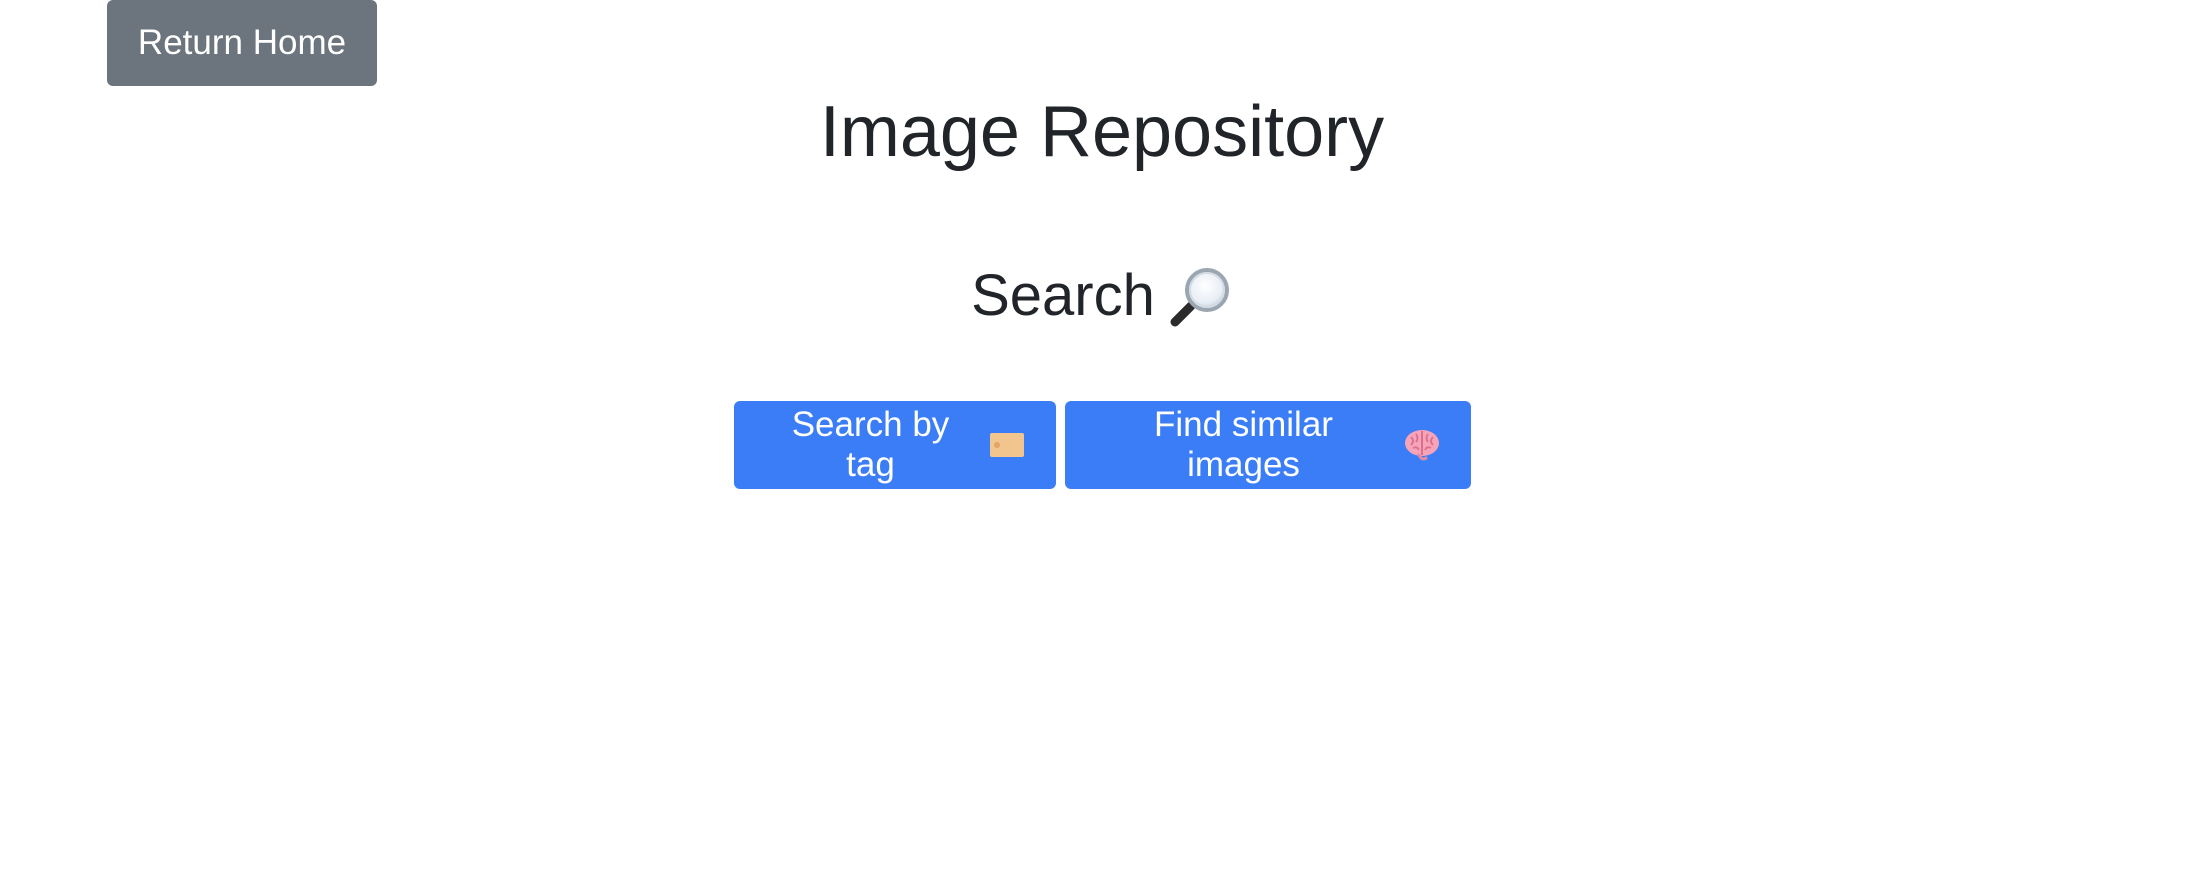 The height and width of the screenshot is (878, 2204). I want to click on find-similar-images-label: Find similar images, so click(1243, 444).